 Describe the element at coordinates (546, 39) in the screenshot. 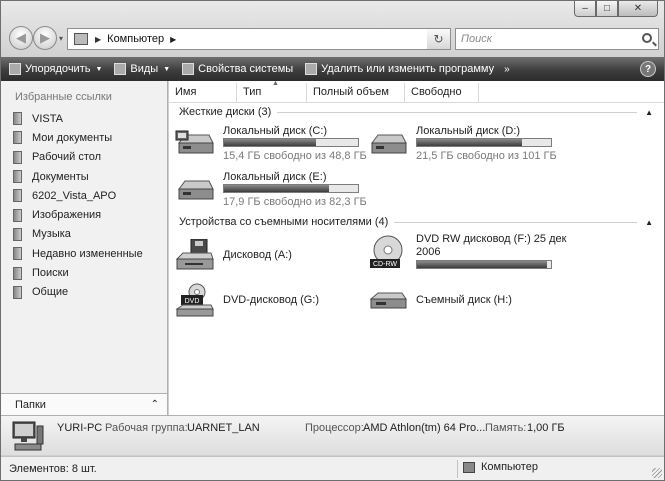

I see `search-input` at that location.